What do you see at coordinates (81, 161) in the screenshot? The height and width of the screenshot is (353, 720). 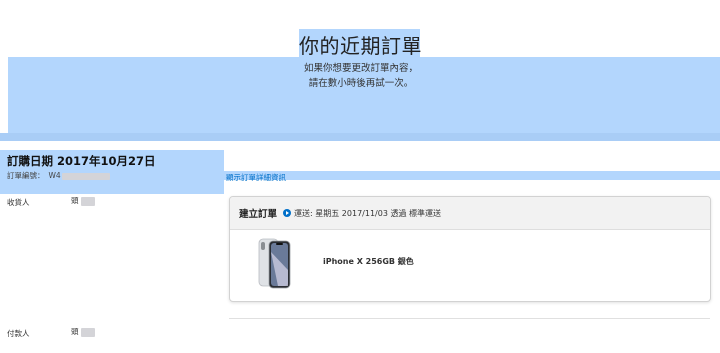 I see `order-date: 訂購日期 2017年10月27日` at bounding box center [81, 161].